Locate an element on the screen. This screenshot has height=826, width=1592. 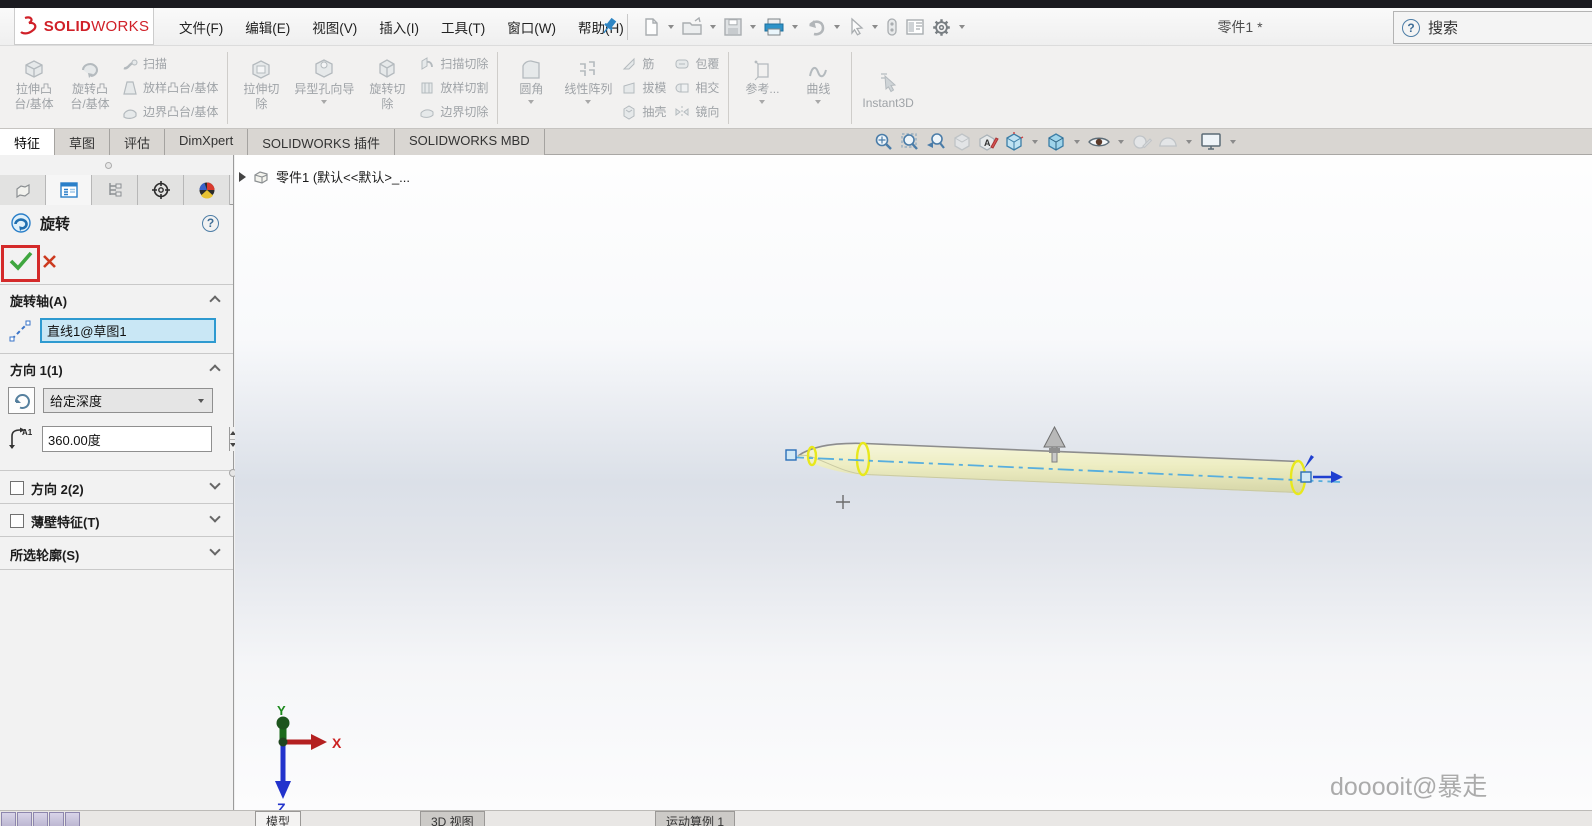
select-button is located at coordinates (856, 27).